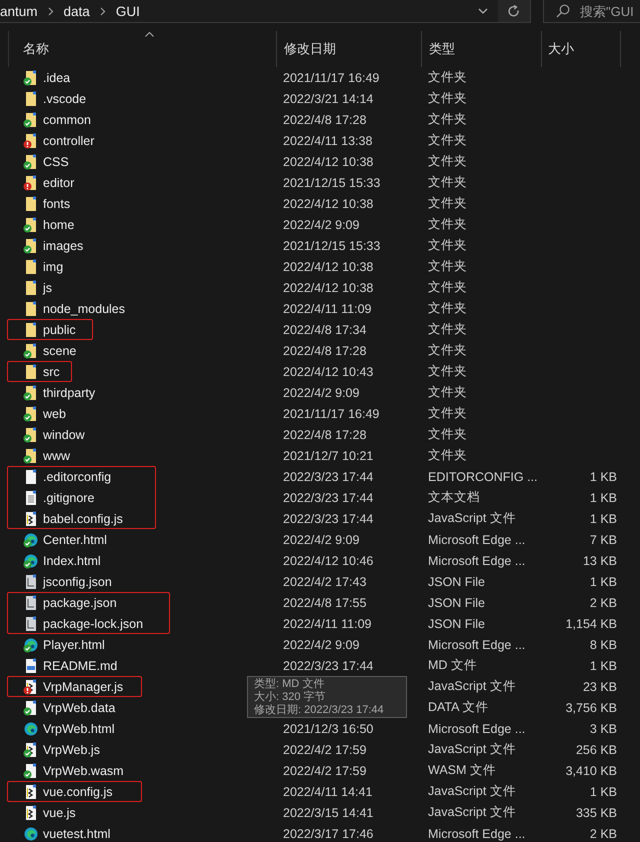 The image size is (640, 842). I want to click on column-header: 名称, so click(143, 49).